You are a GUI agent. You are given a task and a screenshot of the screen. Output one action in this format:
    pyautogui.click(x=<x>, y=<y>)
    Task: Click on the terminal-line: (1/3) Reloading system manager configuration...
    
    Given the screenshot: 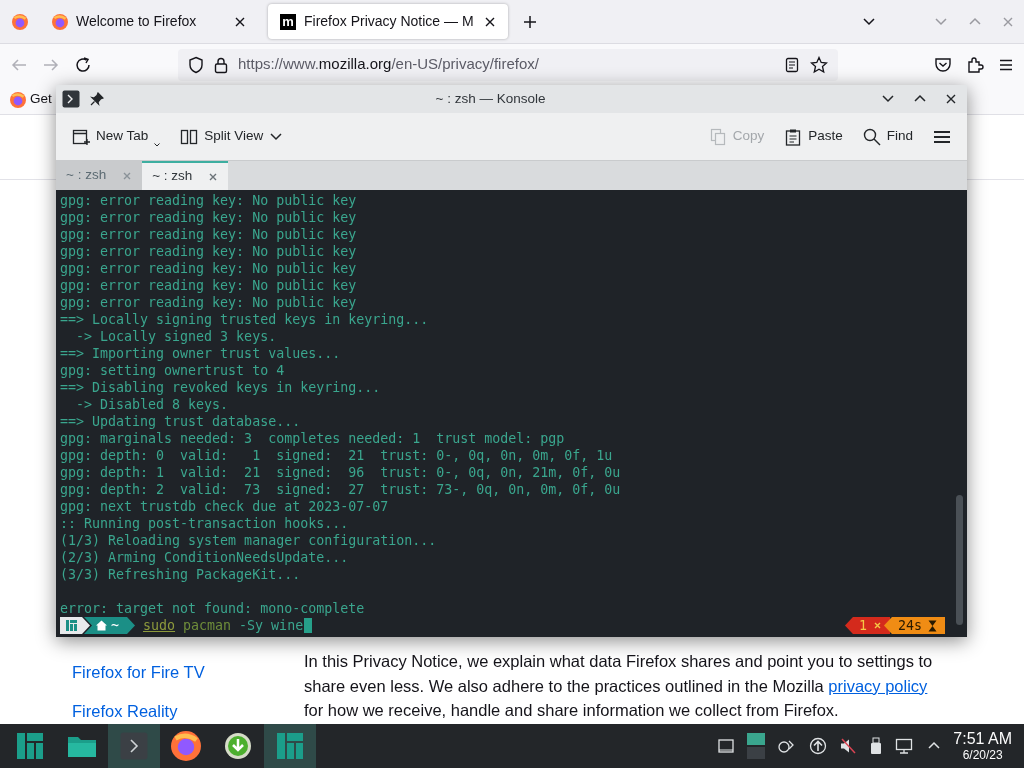 What is the action you would take?
    pyautogui.click(x=249, y=540)
    